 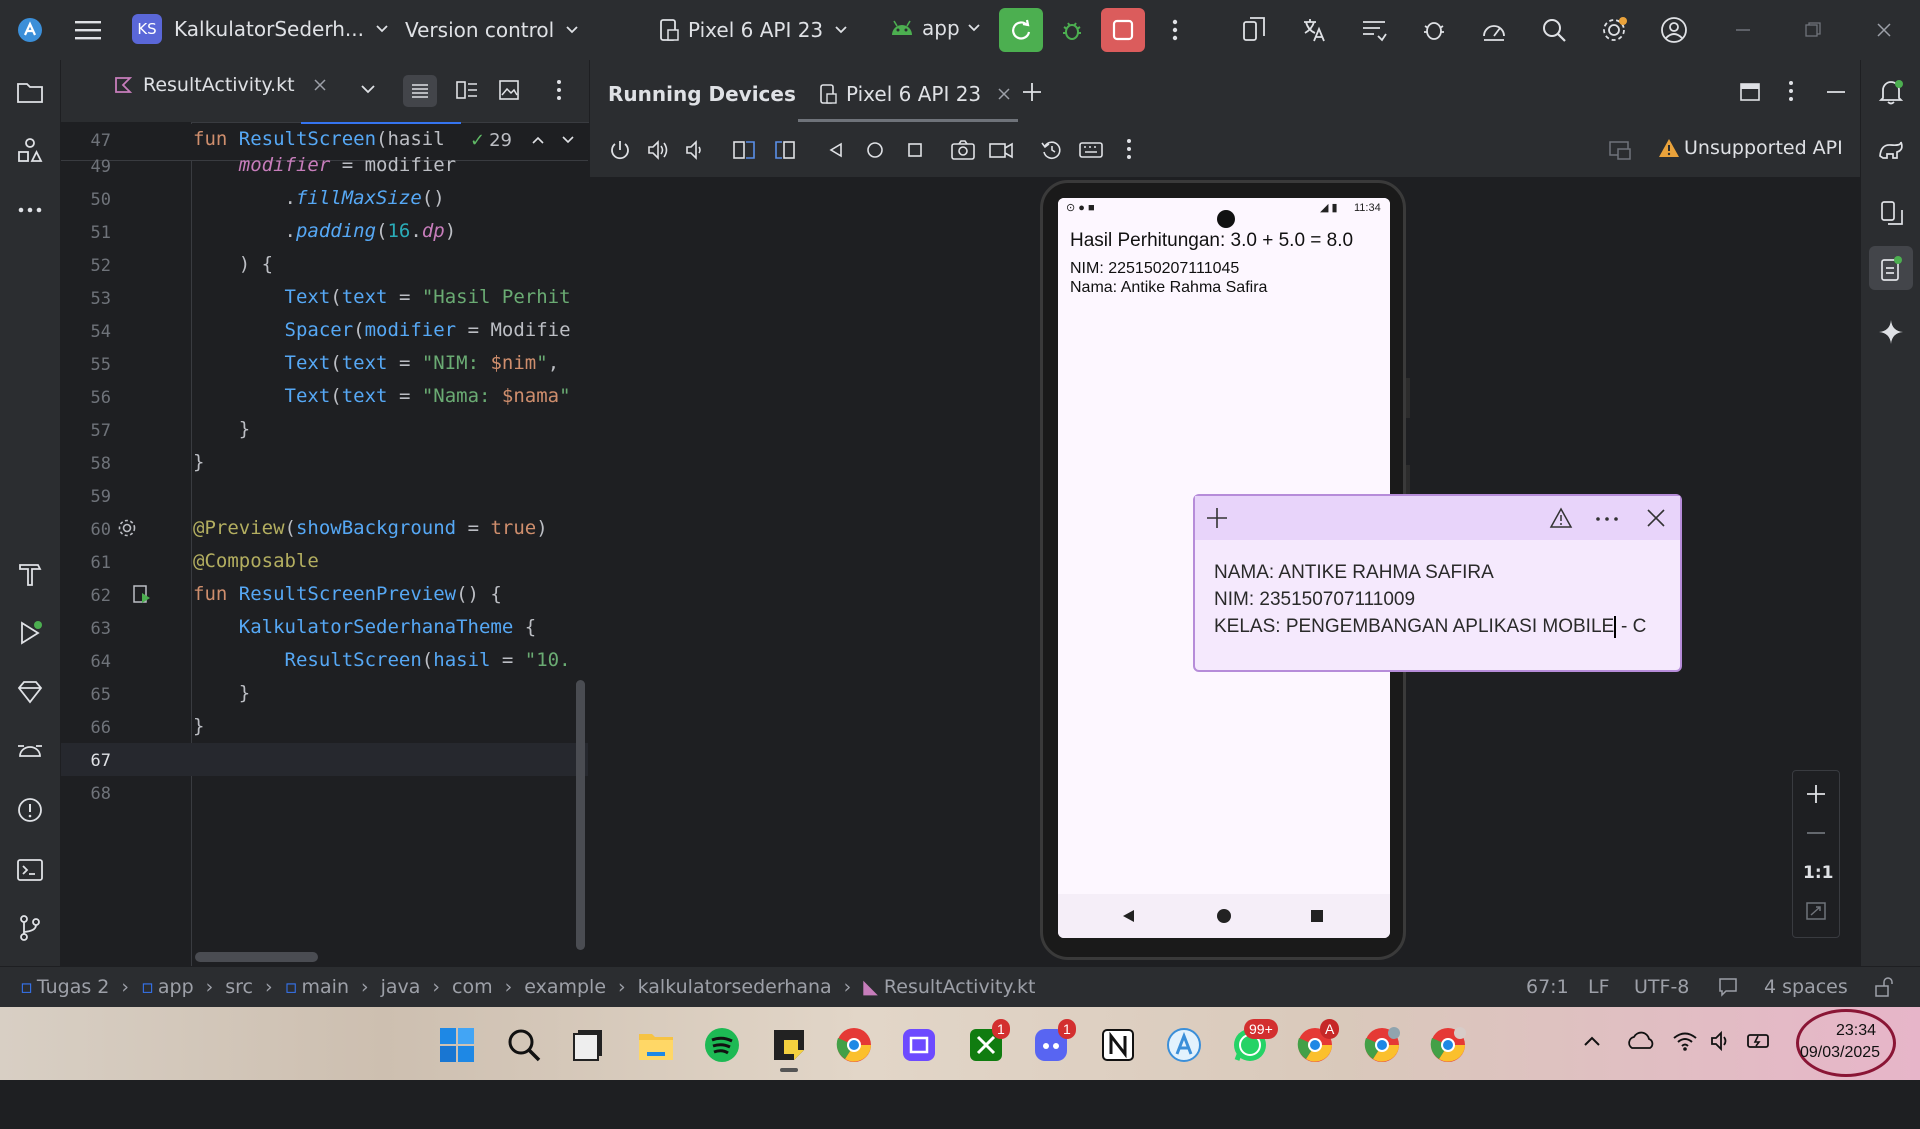 What do you see at coordinates (1354, 573) in the screenshot?
I see `note-line-nama: NAMA: ANTIKE RAHMA SAFIRA` at bounding box center [1354, 573].